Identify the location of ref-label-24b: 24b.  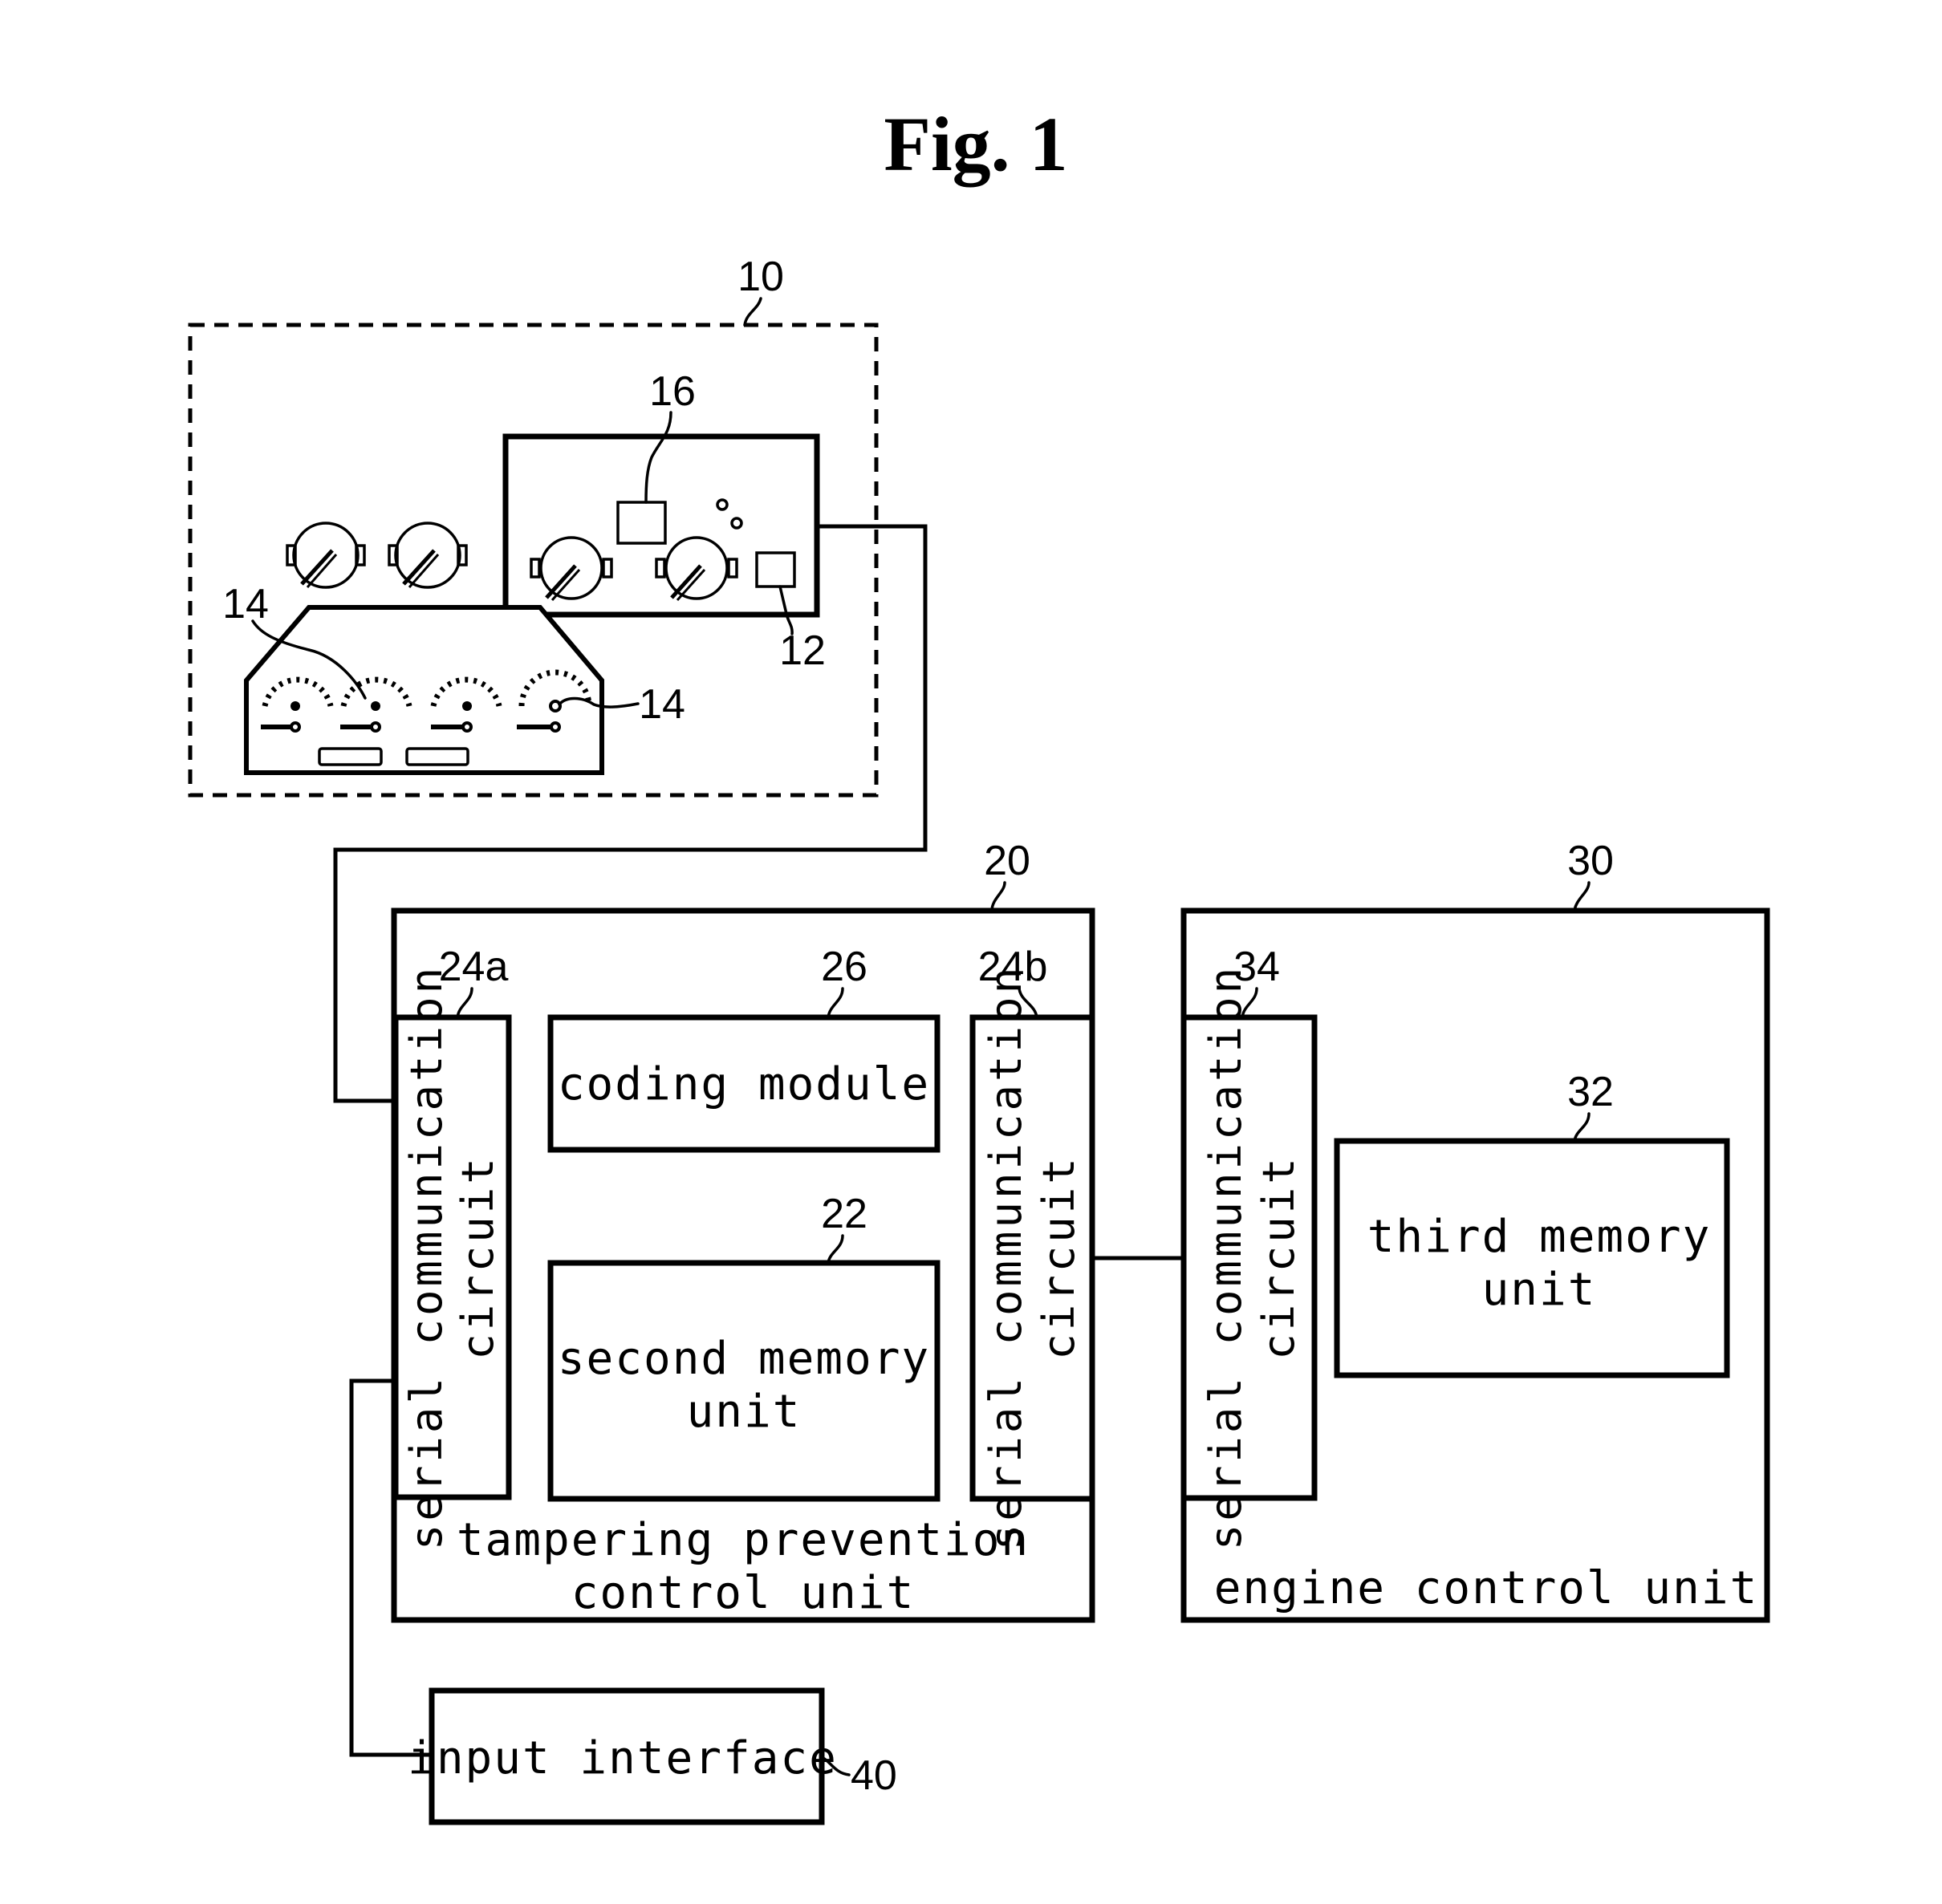
(1013, 967).